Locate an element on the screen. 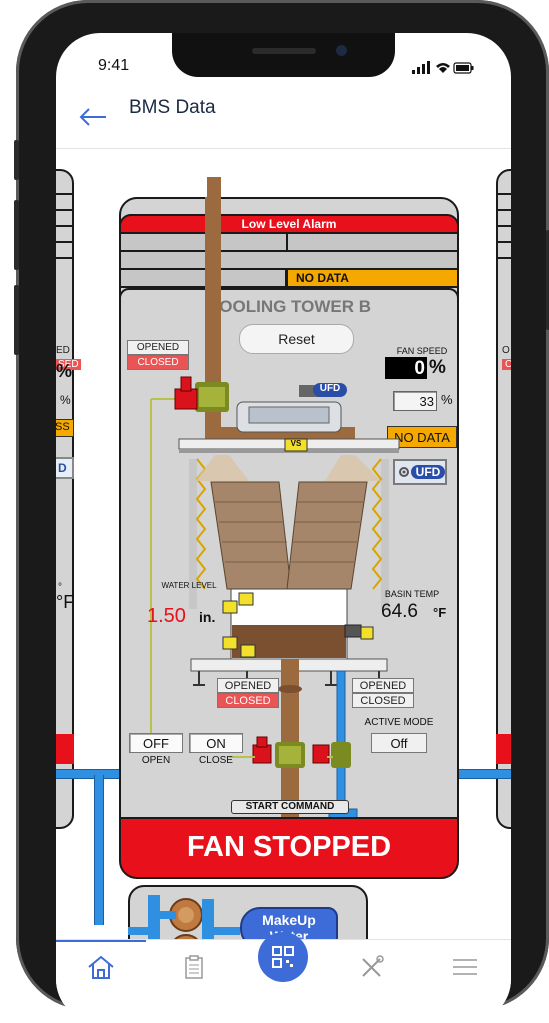 Image resolution: width=549 pixels, height=1023 pixels. makeup-supply-pipe is located at coordinates (99, 850).